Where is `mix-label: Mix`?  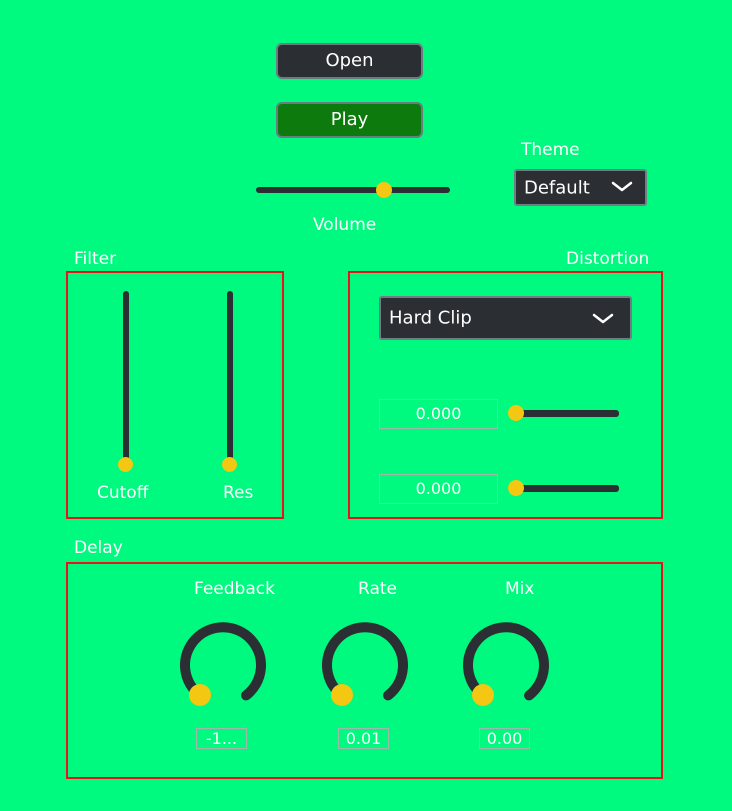
mix-label: Mix is located at coordinates (520, 589).